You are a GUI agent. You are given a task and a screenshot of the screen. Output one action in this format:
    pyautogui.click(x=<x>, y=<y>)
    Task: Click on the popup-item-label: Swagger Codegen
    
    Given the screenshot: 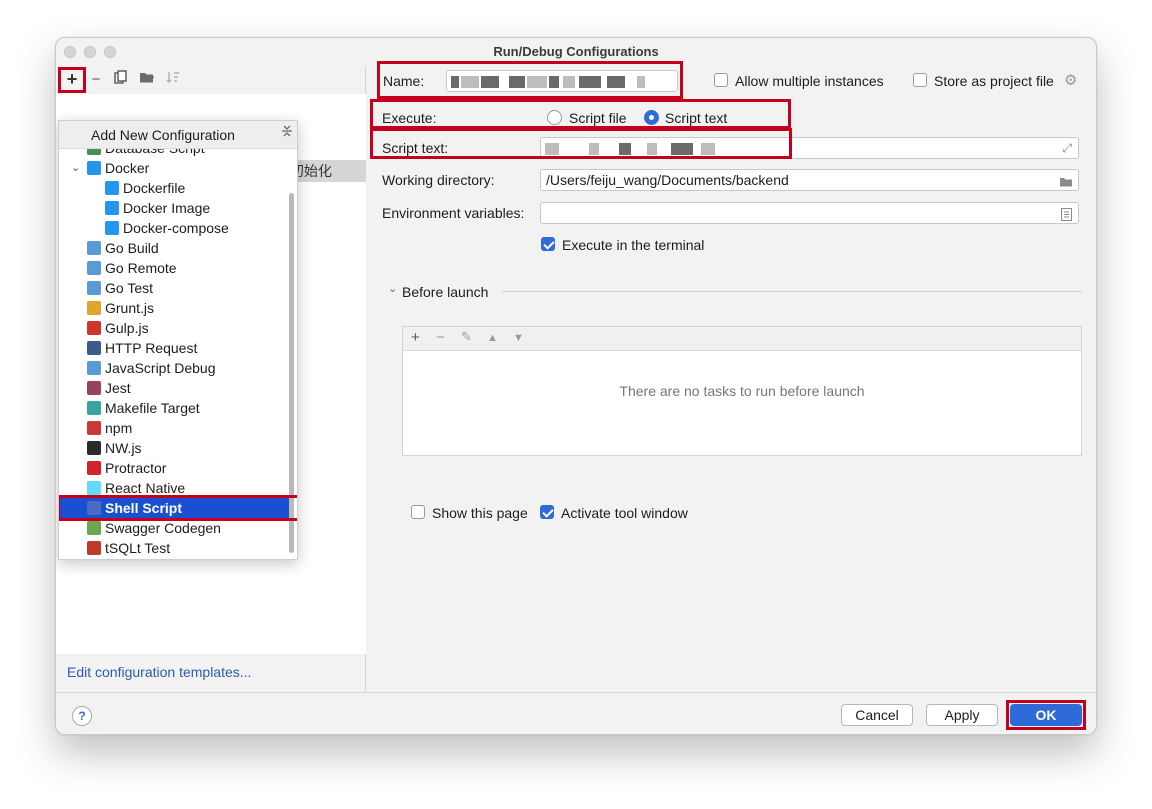 What is the action you would take?
    pyautogui.click(x=163, y=528)
    